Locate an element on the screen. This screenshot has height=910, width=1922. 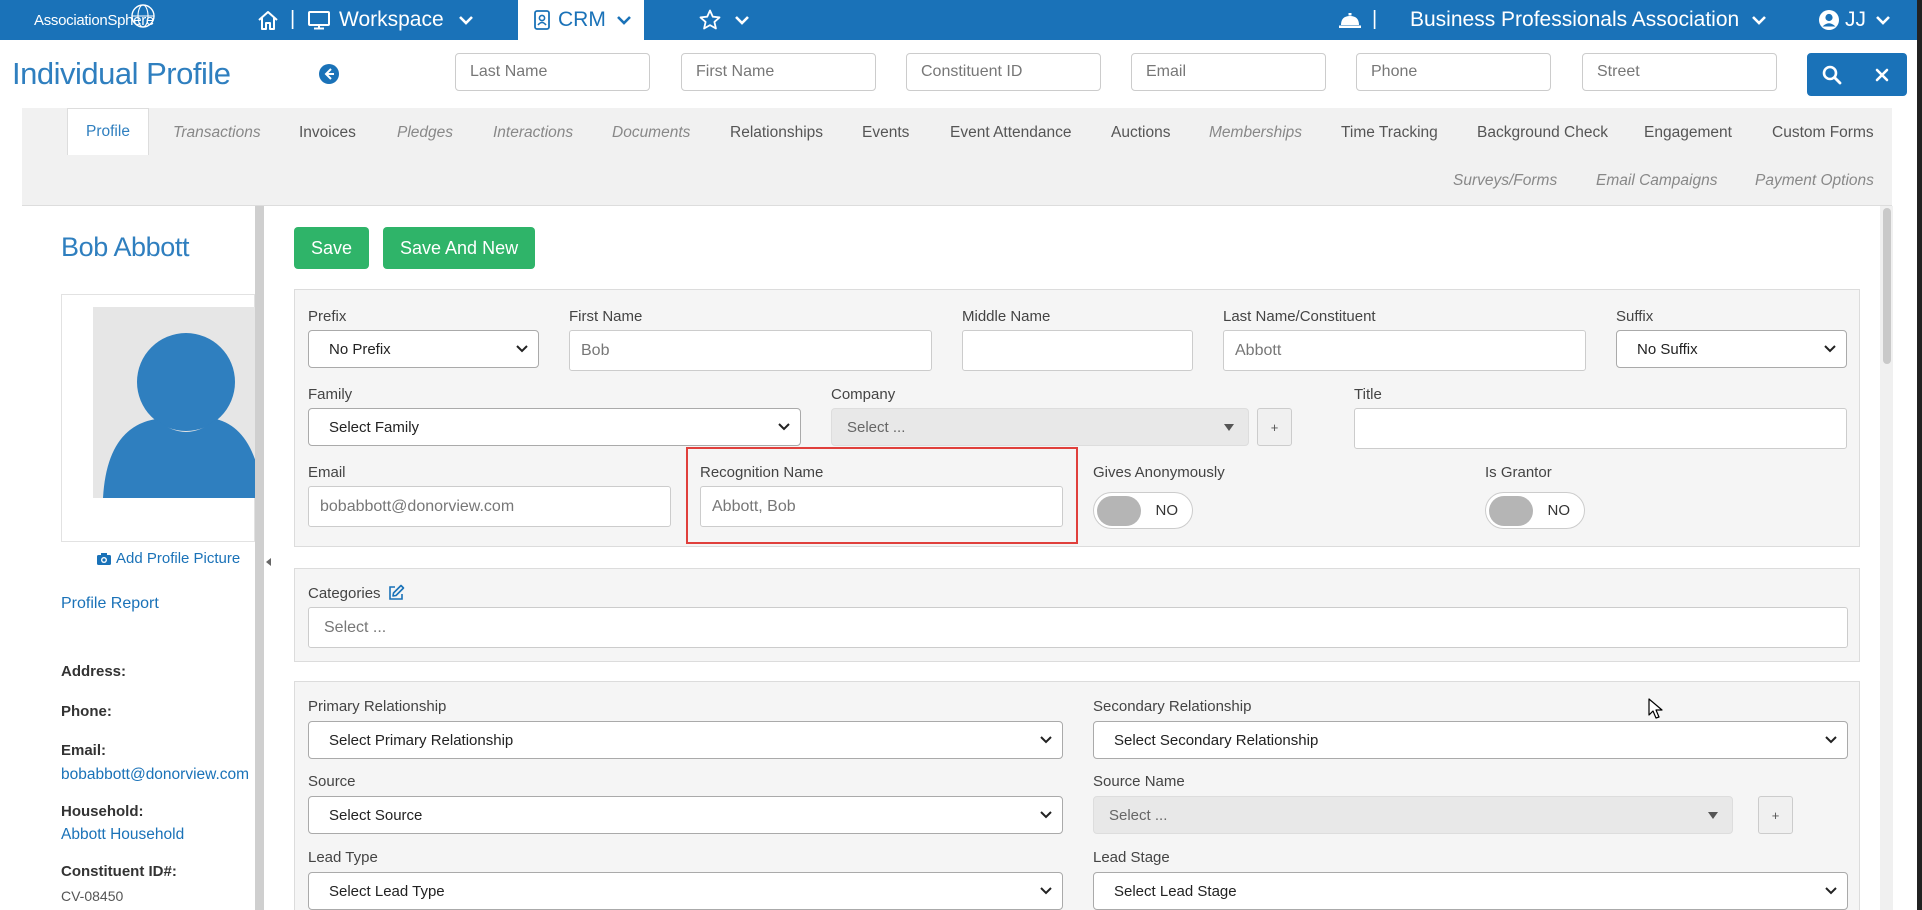
avatar-box is located at coordinates (158, 418).